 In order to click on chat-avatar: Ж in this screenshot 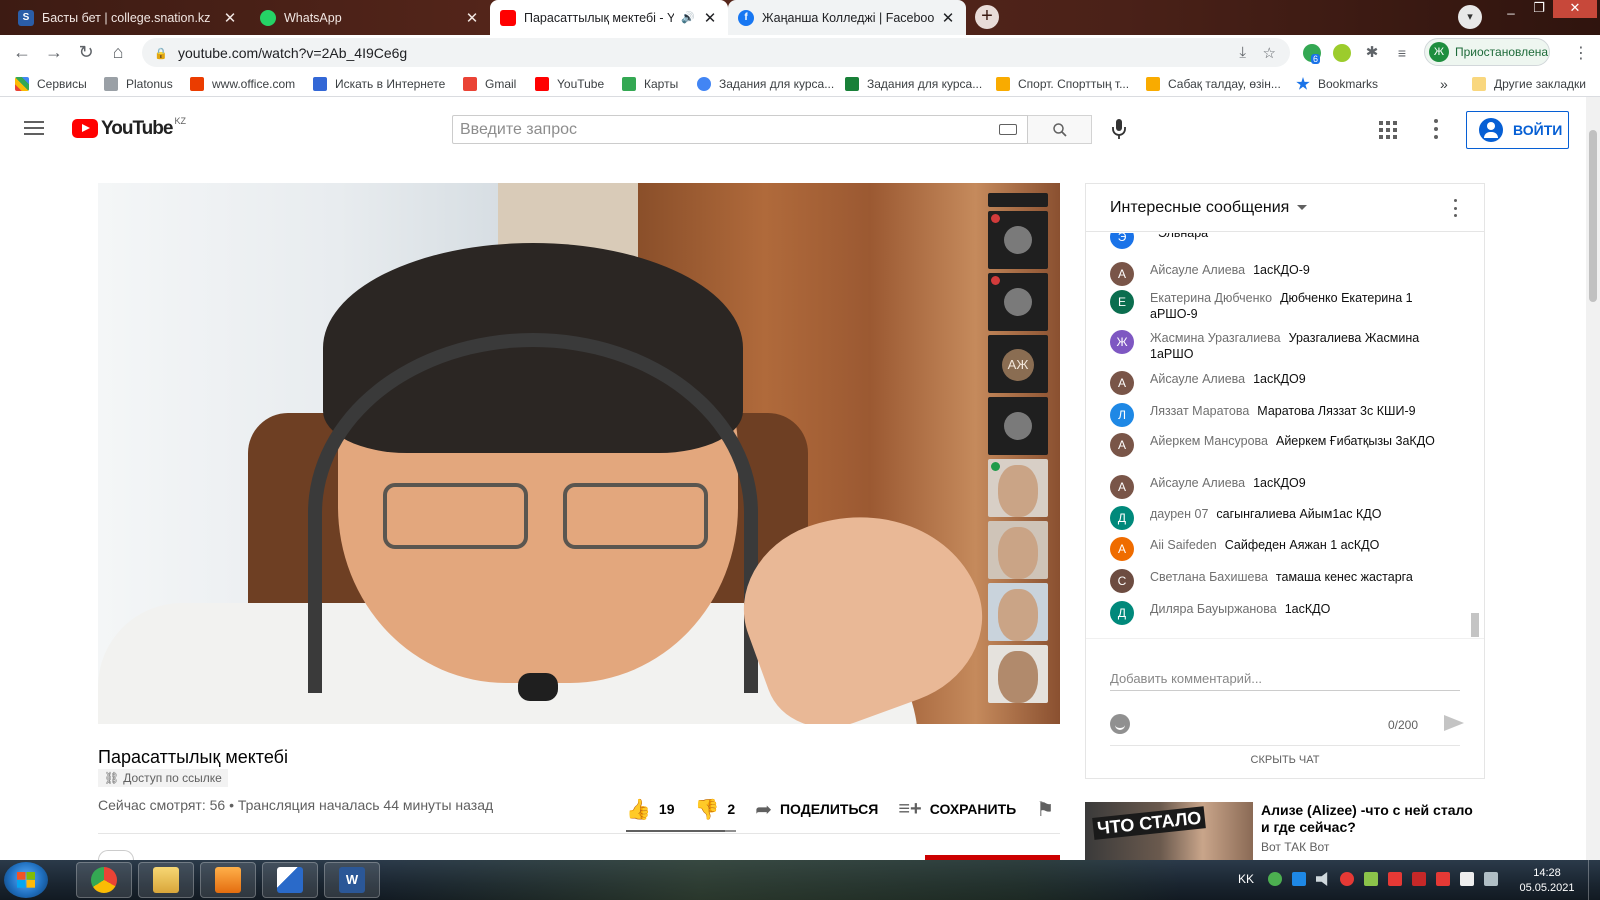, I will do `click(1122, 342)`.